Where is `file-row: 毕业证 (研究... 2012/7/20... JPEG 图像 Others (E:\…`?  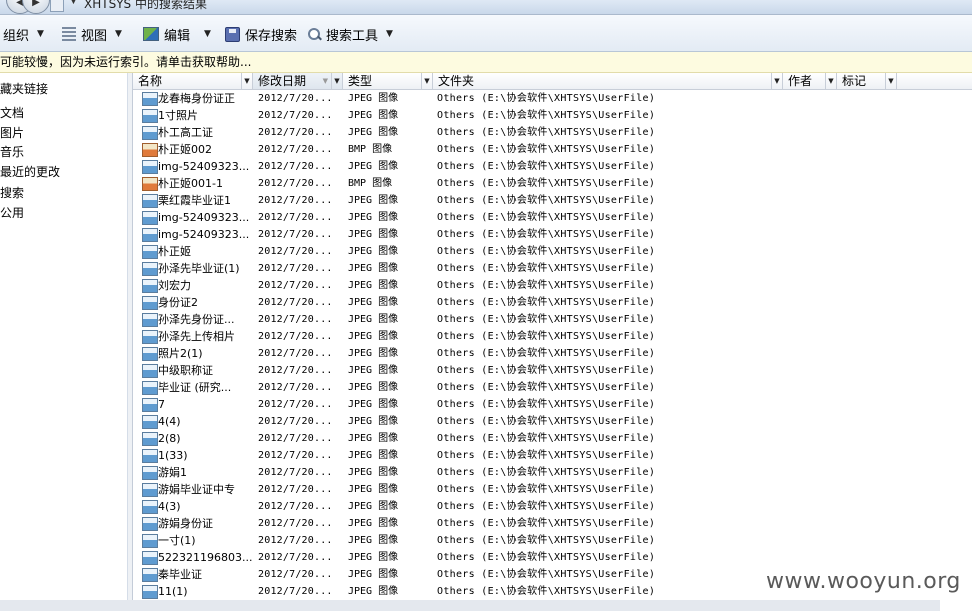 file-row: 毕业证 (研究... 2012/7/20... JPEG 图像 Others (E:\… is located at coordinates (552, 387).